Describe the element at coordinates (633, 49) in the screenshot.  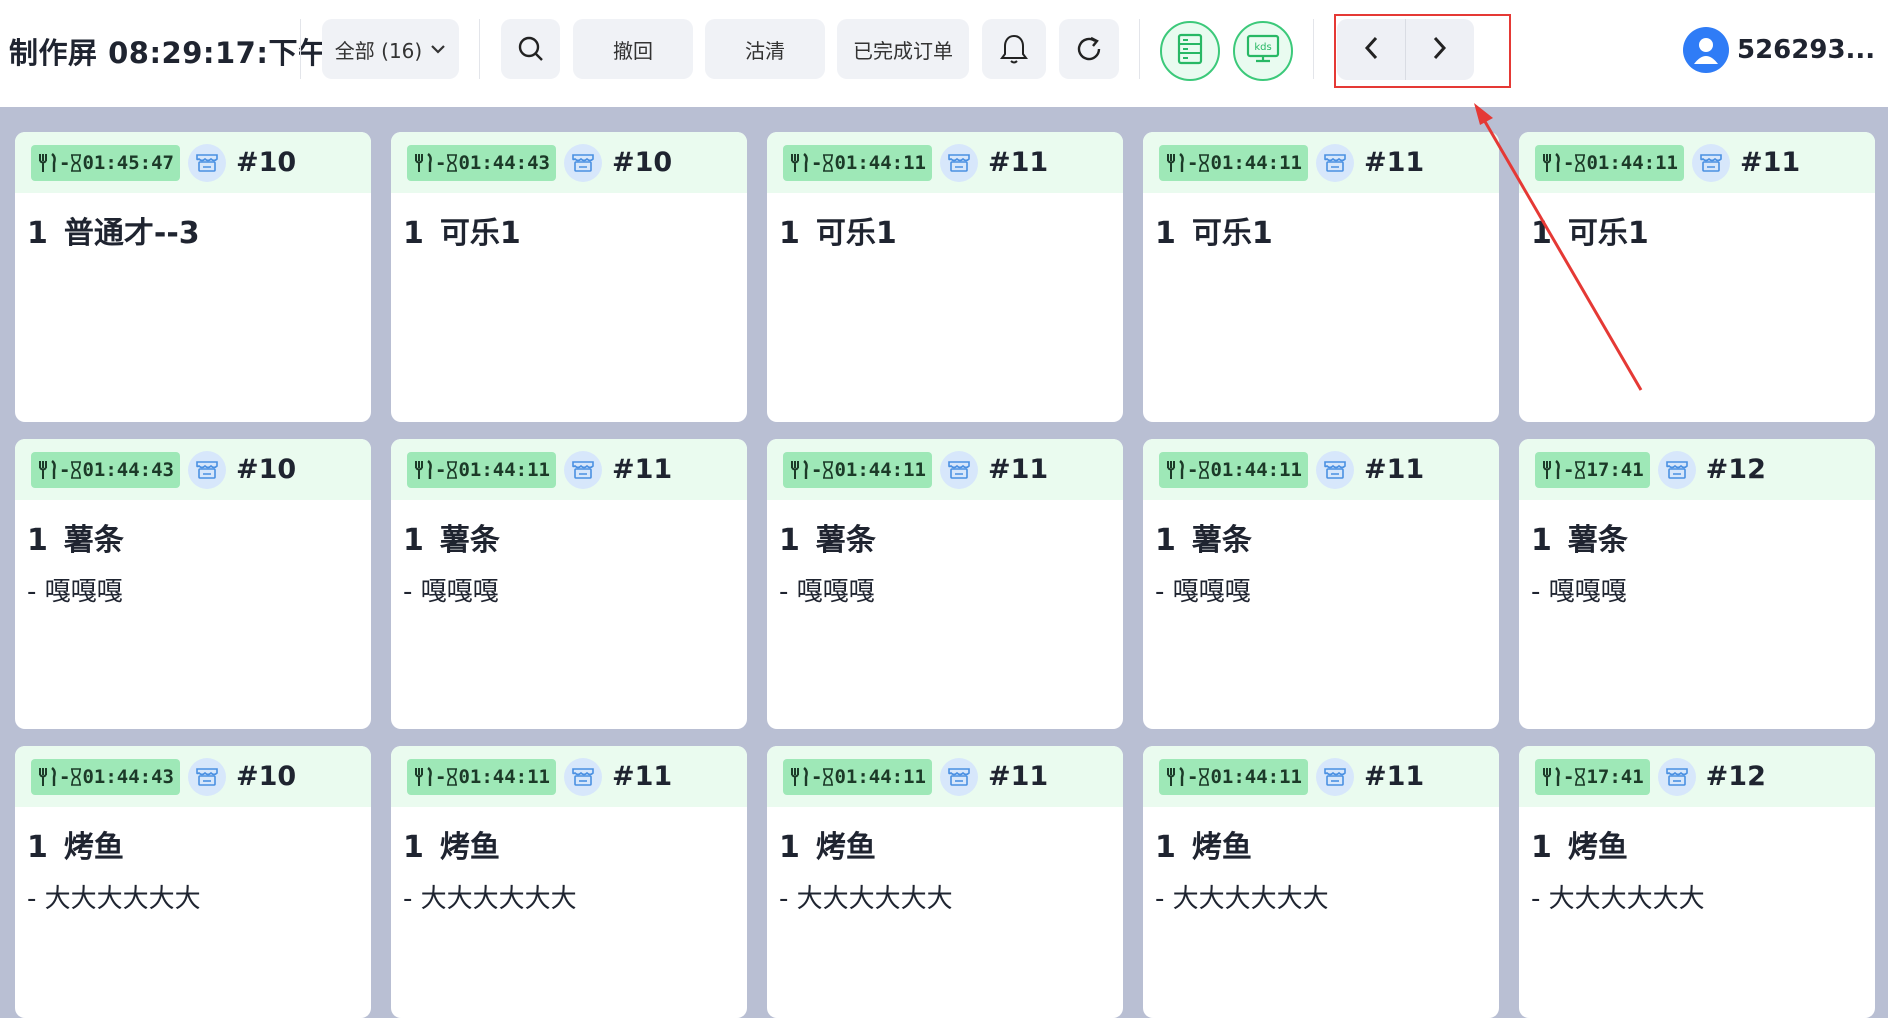
I see `undo-button: 撤回` at that location.